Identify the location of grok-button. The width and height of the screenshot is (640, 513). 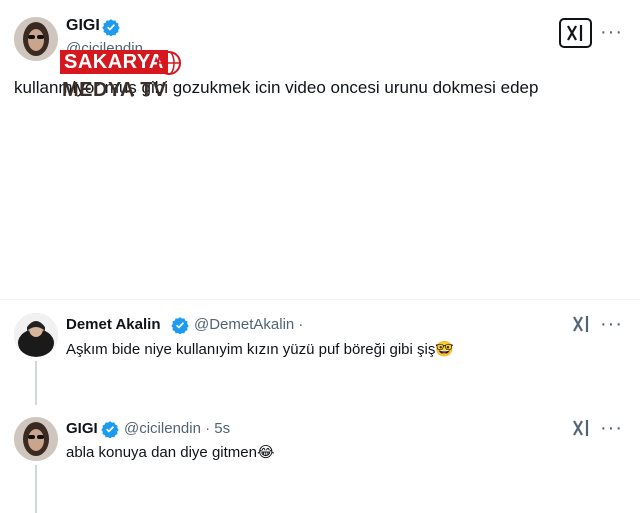
(575, 33).